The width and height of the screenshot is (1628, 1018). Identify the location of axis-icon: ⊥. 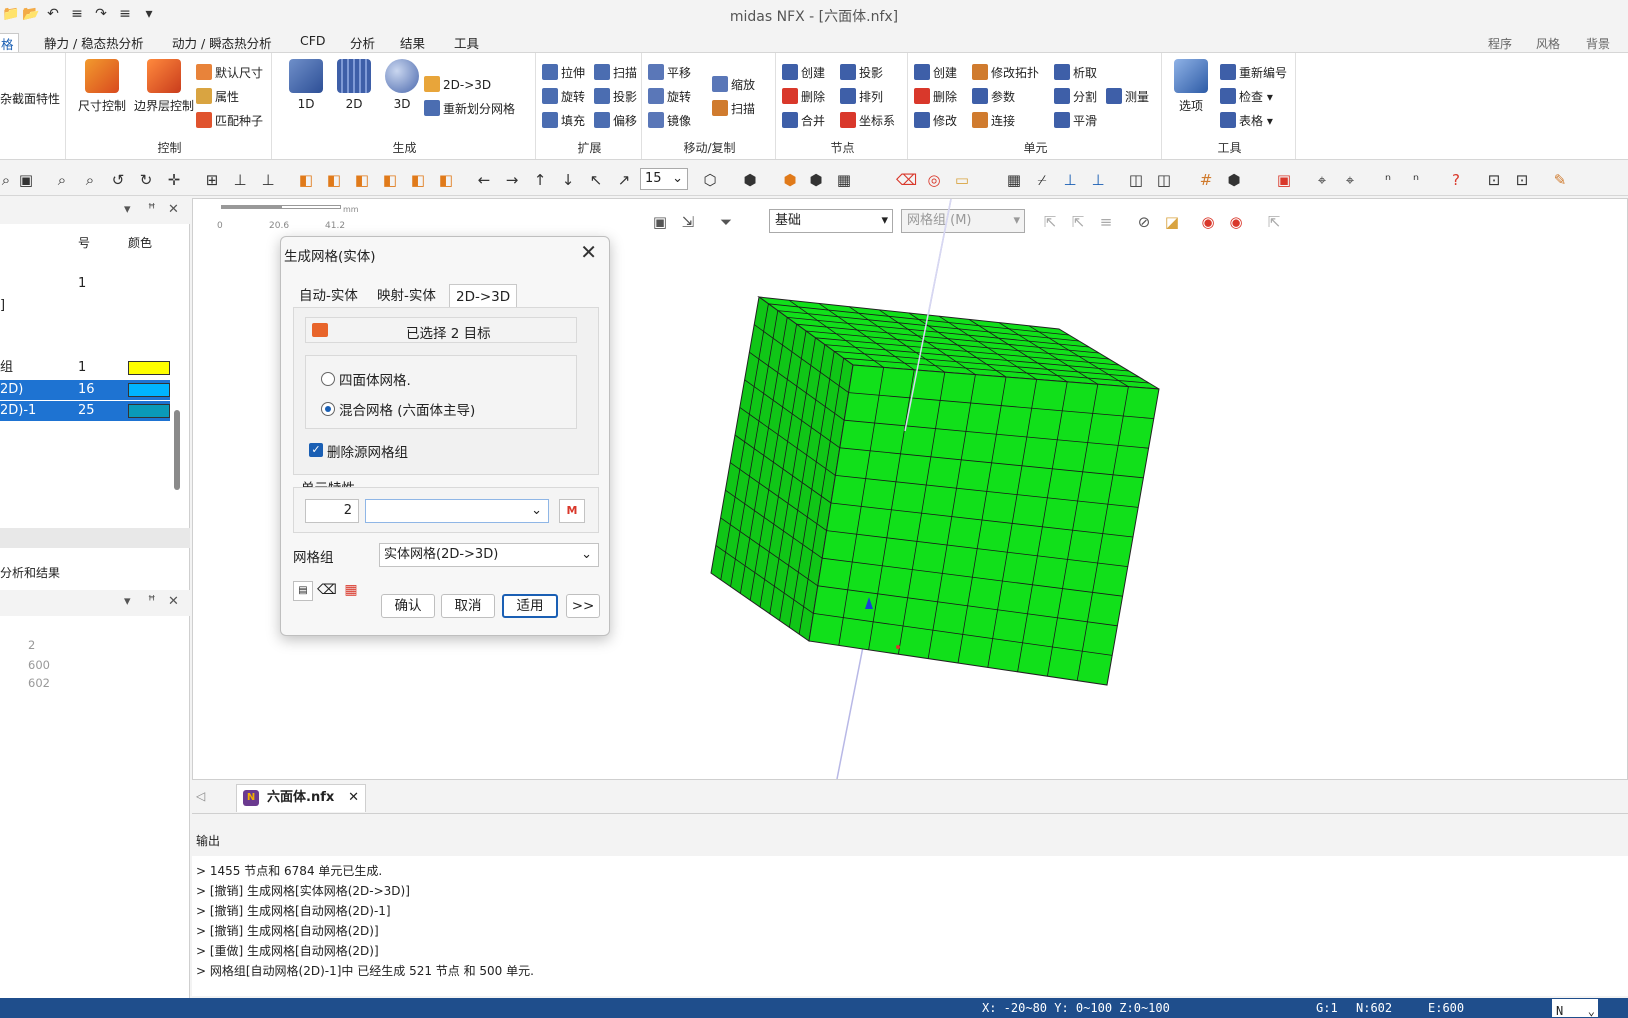
(240, 180).